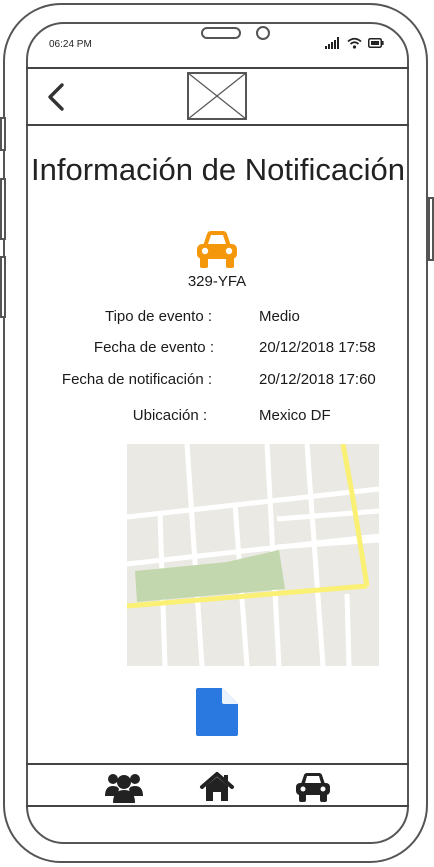 The width and height of the screenshot is (434, 867). What do you see at coordinates (70, 44) in the screenshot?
I see `status-time: 06:24 PM` at bounding box center [70, 44].